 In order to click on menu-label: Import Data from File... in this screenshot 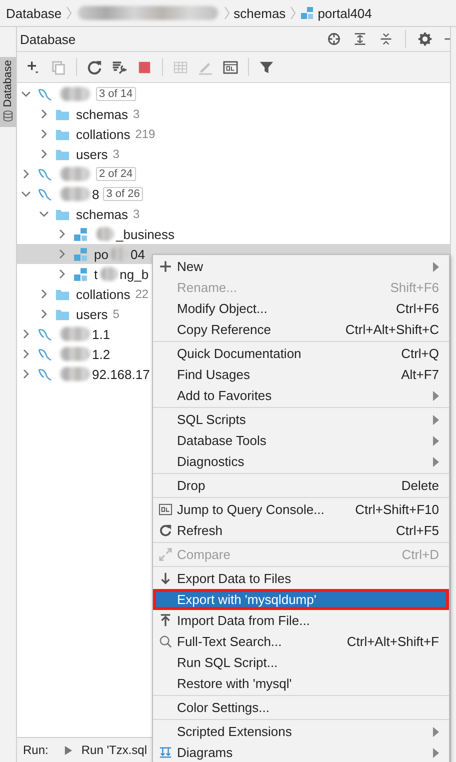, I will do `click(244, 620)`.